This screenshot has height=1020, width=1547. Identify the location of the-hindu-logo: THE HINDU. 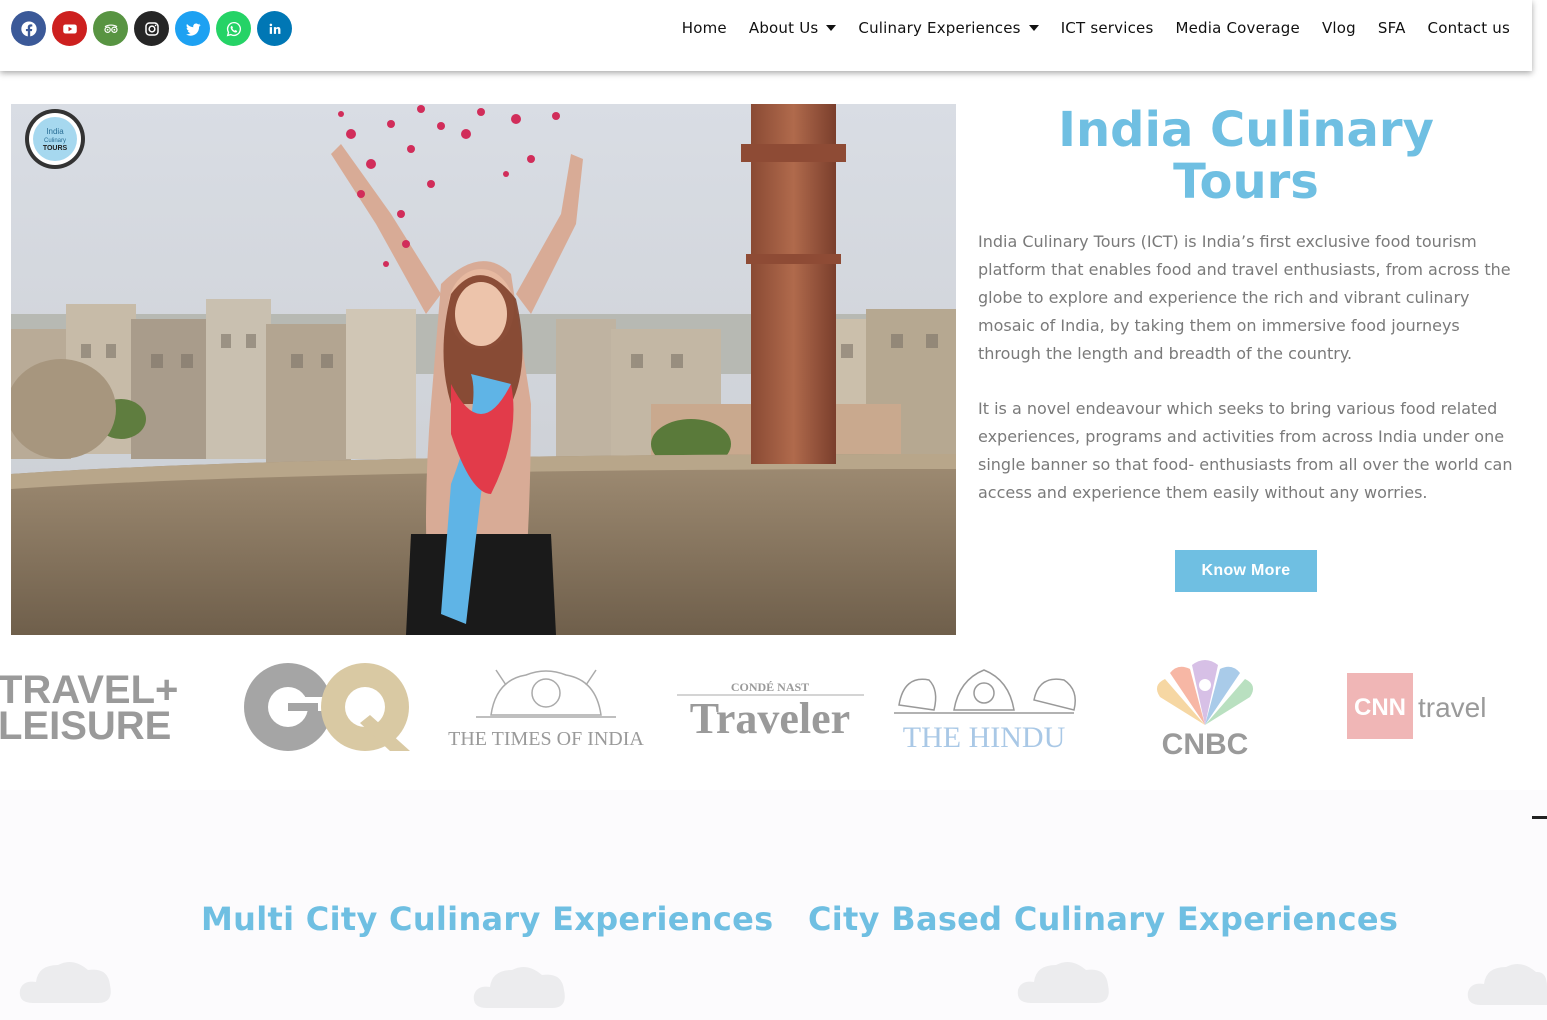
(984, 710).